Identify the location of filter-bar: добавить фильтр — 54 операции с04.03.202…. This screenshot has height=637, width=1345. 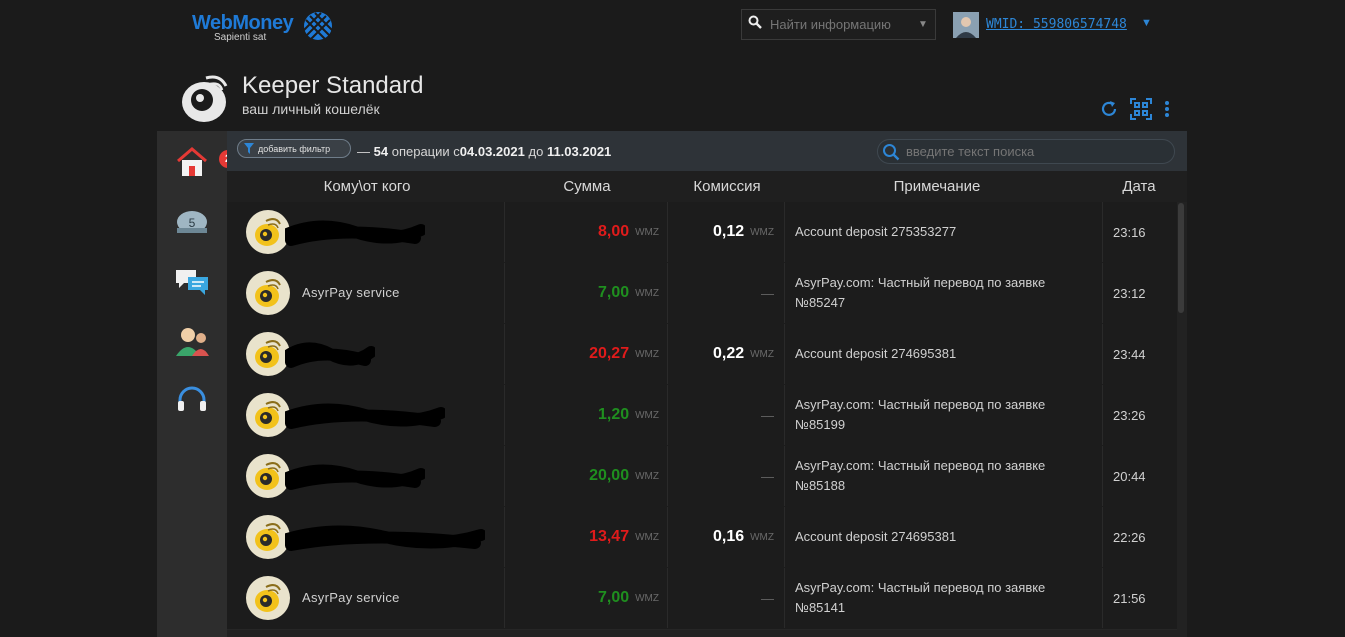
(707, 151).